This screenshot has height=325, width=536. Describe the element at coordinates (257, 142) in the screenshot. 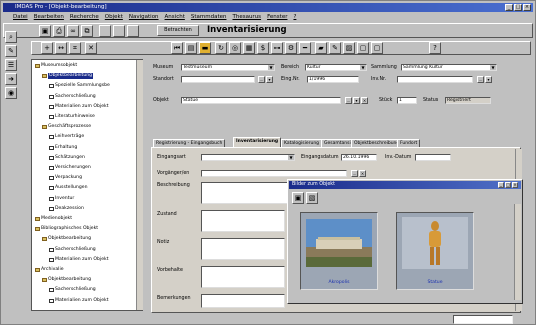

I see `tab: Inventarisierung` at that location.